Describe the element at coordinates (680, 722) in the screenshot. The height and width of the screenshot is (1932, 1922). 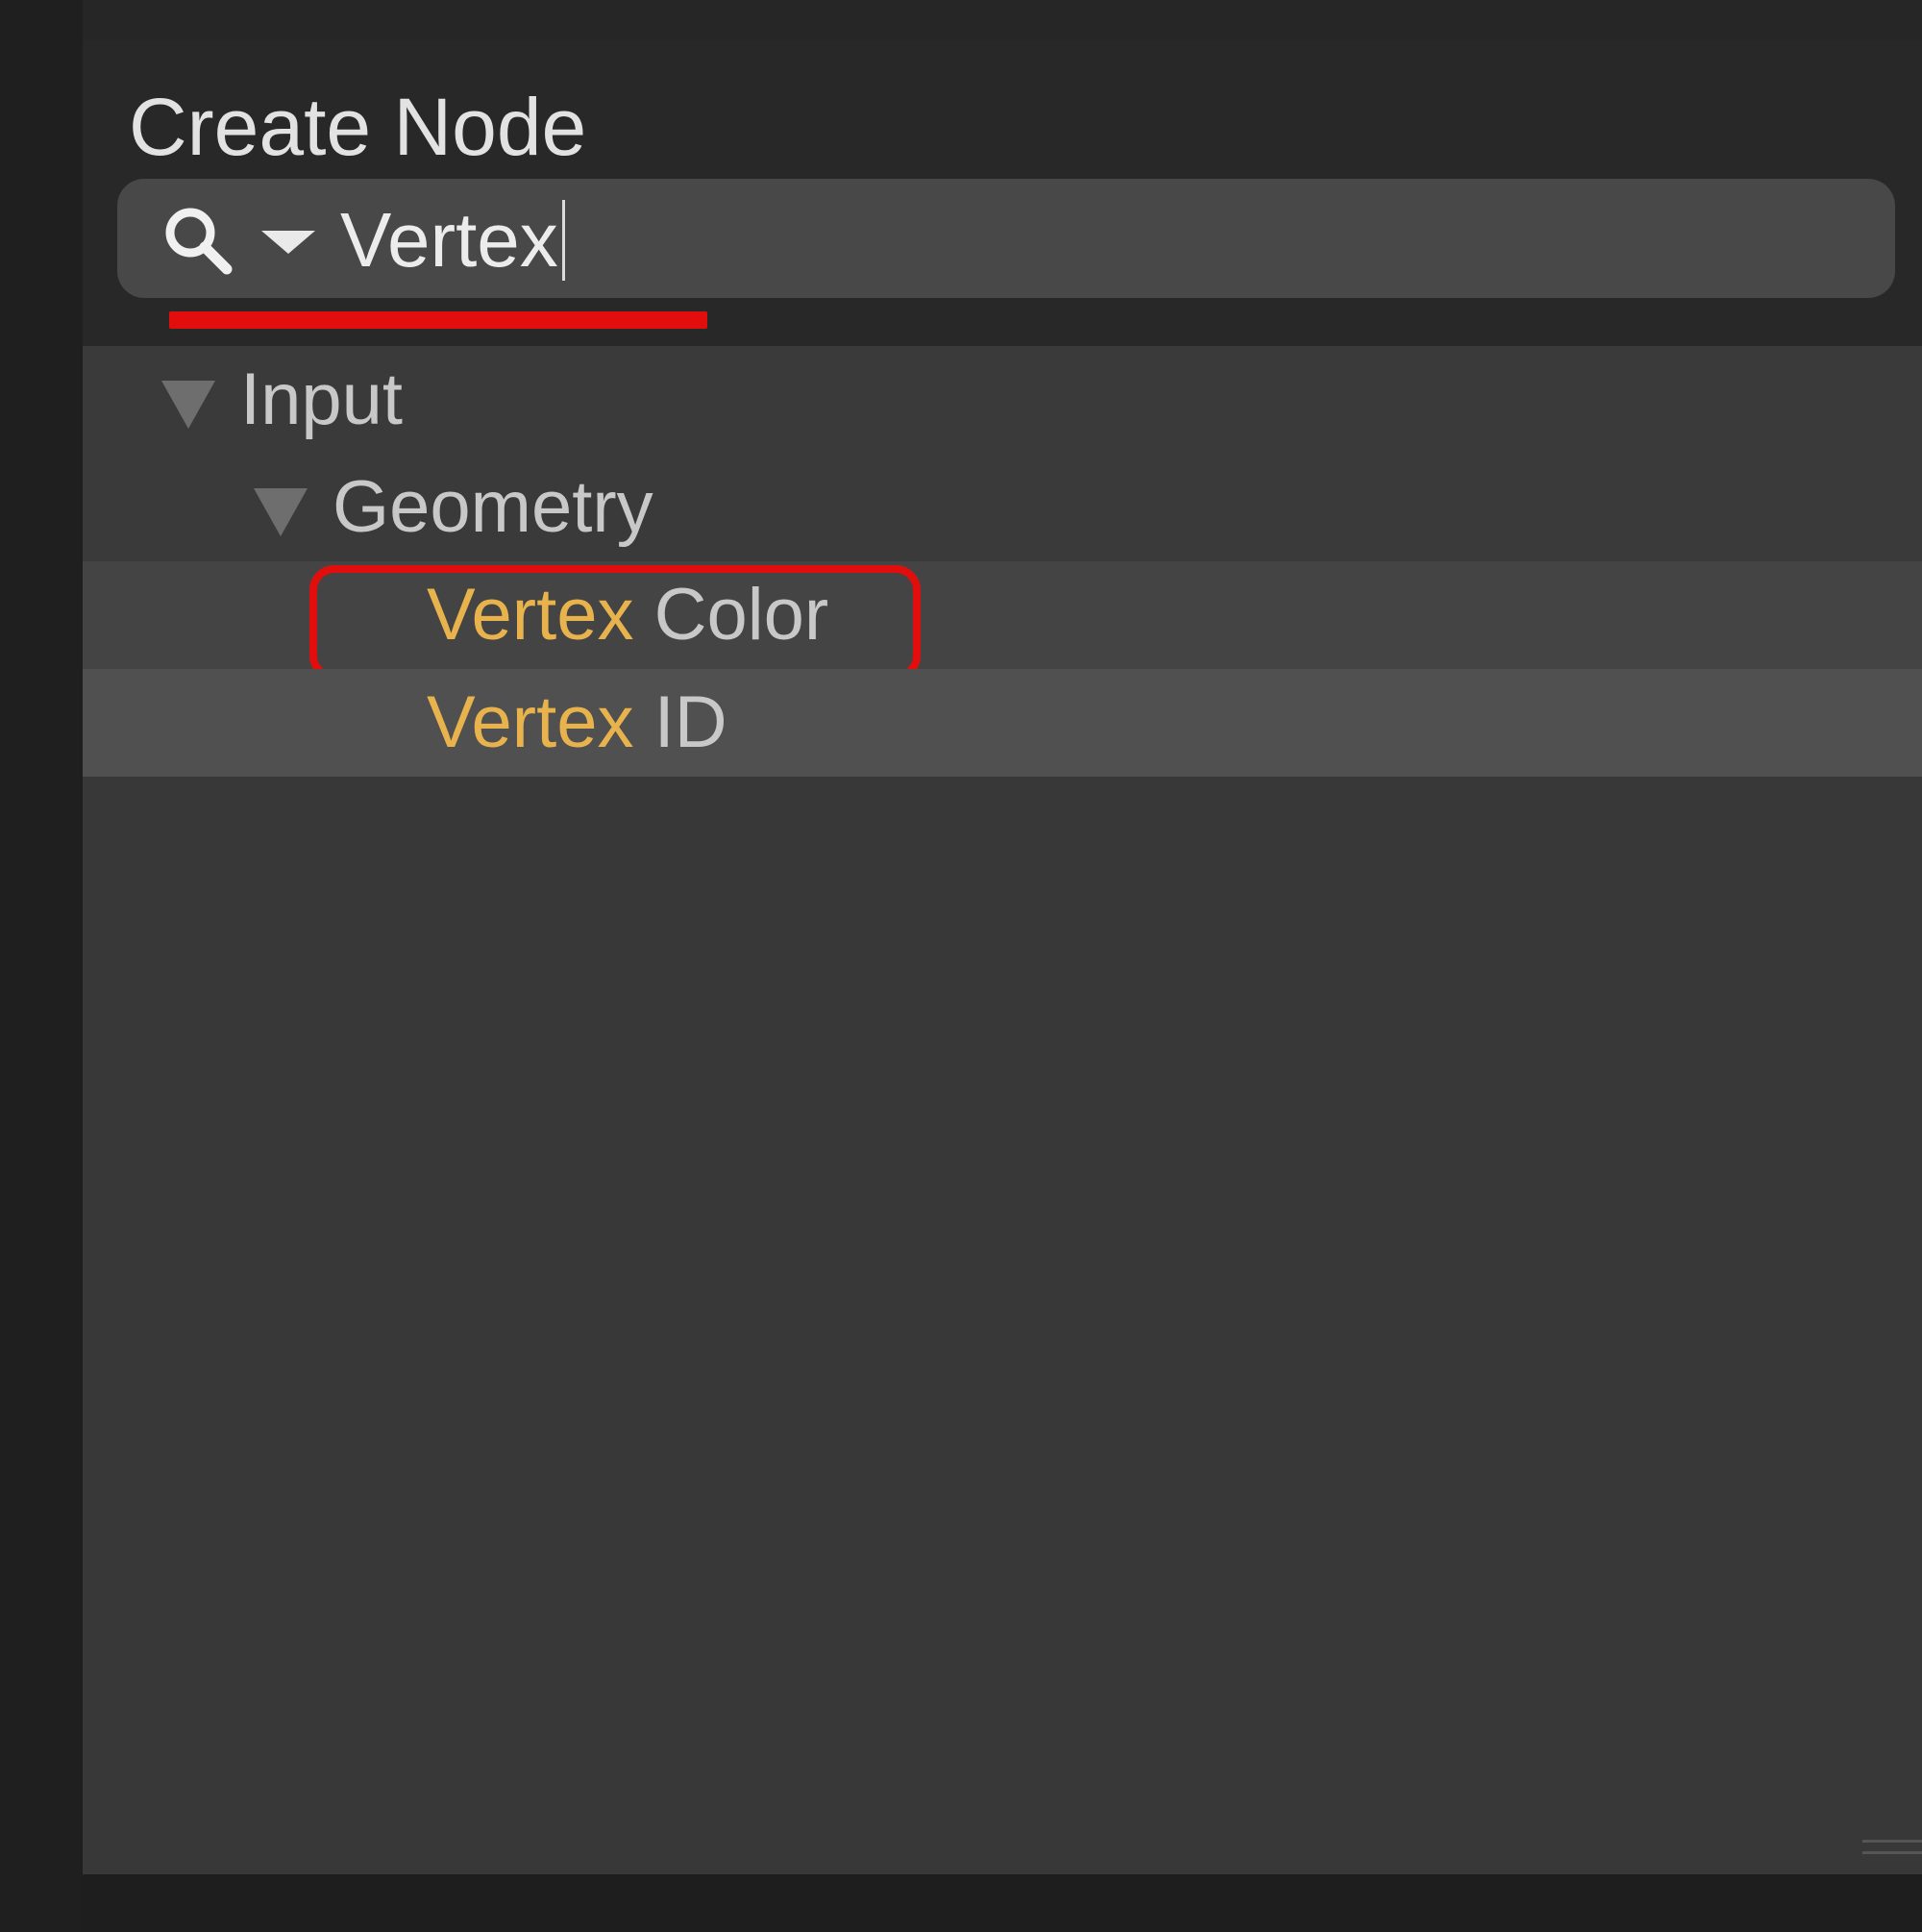
I see `item-label-remainder: ID` at that location.